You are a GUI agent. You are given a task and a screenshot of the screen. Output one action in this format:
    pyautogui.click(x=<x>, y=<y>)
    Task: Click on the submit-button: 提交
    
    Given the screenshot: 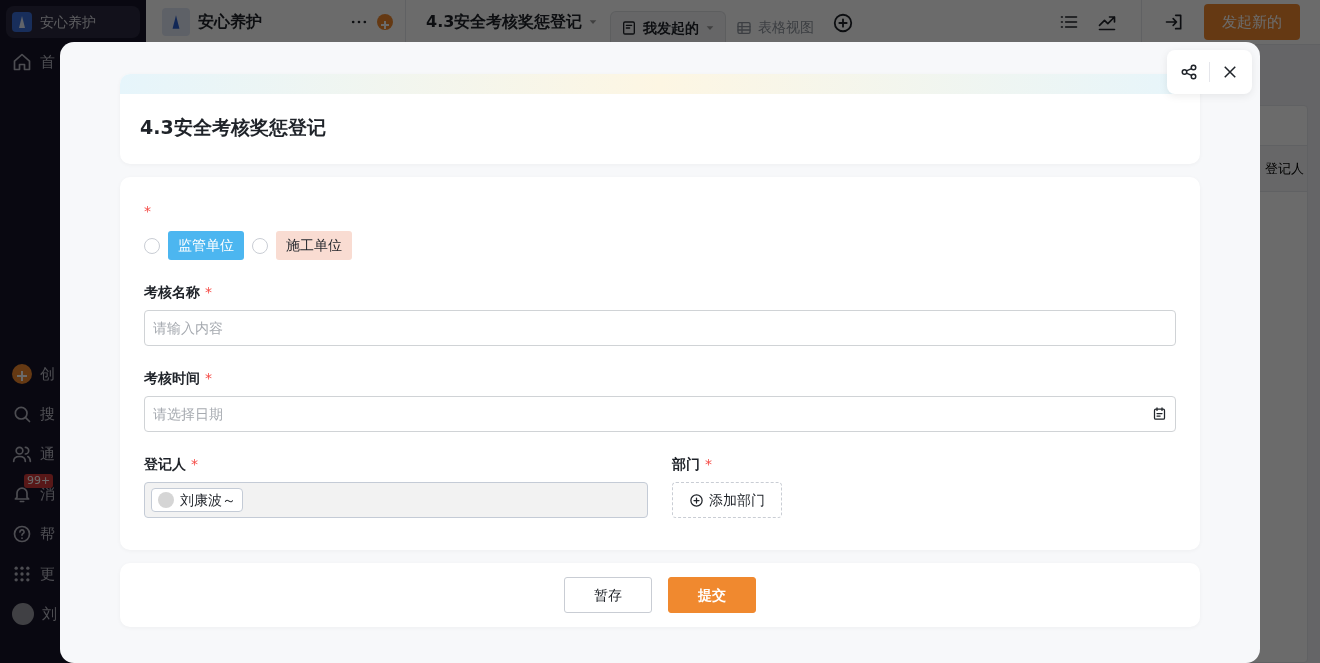 What is the action you would take?
    pyautogui.click(x=712, y=595)
    